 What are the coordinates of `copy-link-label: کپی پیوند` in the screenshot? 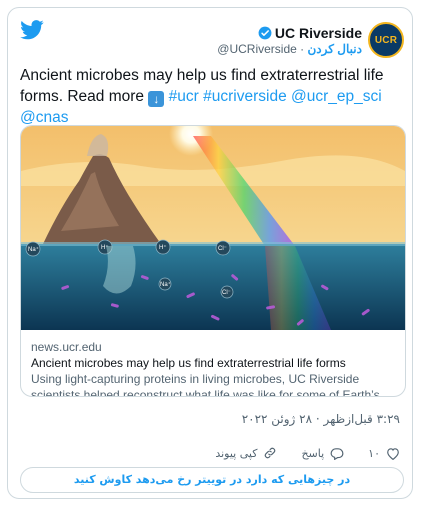 It's located at (236, 453).